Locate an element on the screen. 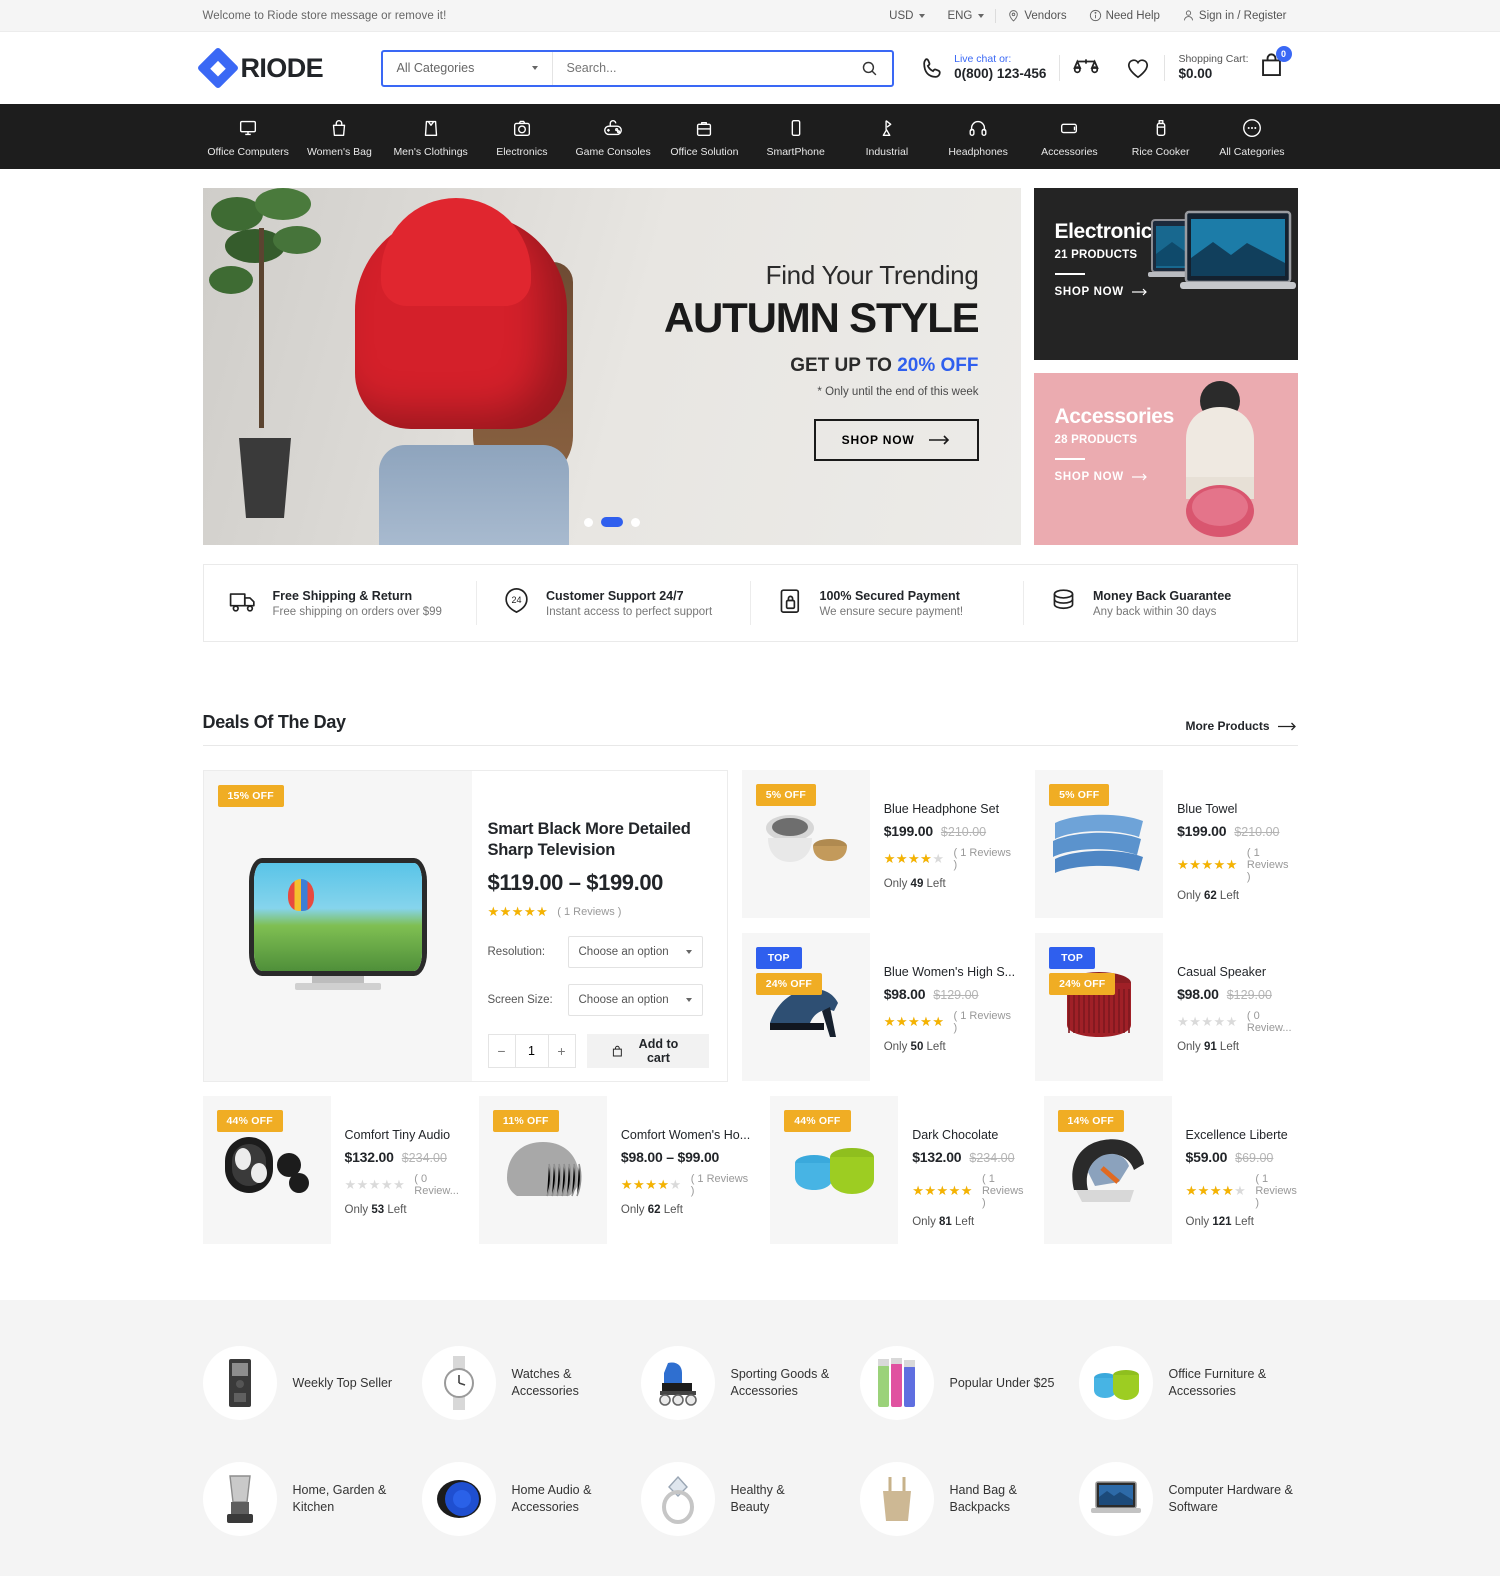  nav-item-men-s-clothings: Men's Clothings is located at coordinates (430, 137).